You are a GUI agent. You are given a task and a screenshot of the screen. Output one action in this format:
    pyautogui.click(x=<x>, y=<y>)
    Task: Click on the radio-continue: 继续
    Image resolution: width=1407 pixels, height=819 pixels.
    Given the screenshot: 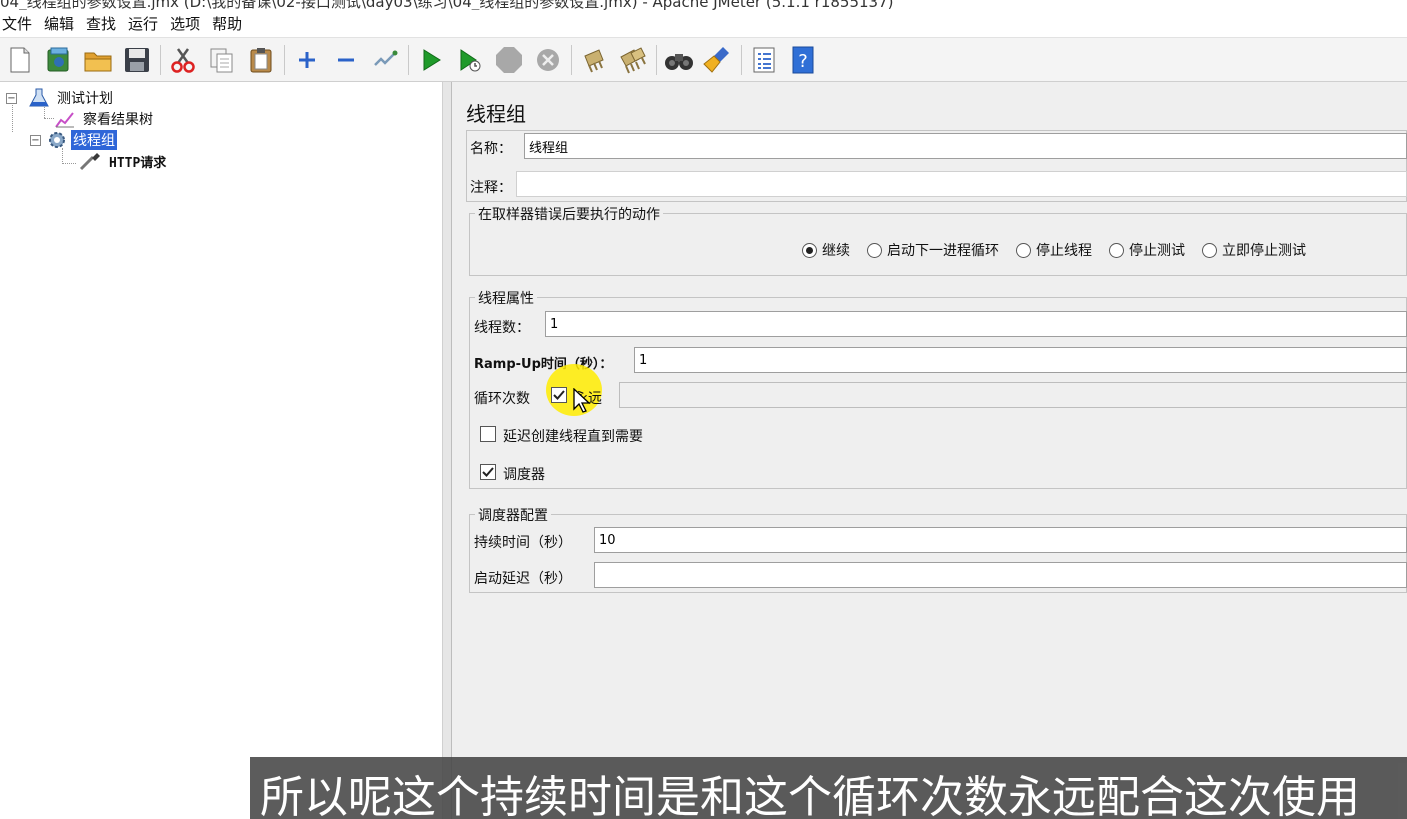 What is the action you would take?
    pyautogui.click(x=826, y=250)
    